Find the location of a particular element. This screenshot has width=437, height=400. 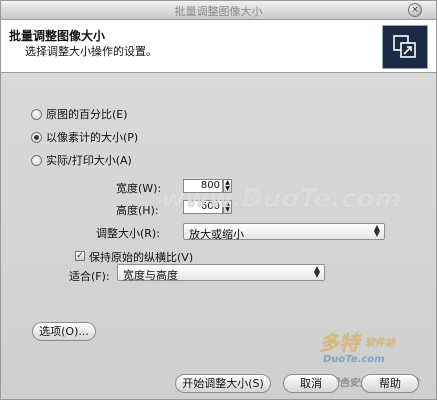

resize-image-icon is located at coordinates (405, 47).